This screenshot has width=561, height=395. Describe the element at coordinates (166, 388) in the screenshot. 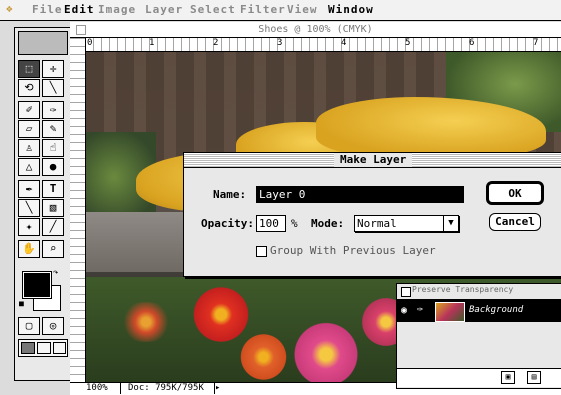

I see `document-size: Doc: 795K/795K` at that location.